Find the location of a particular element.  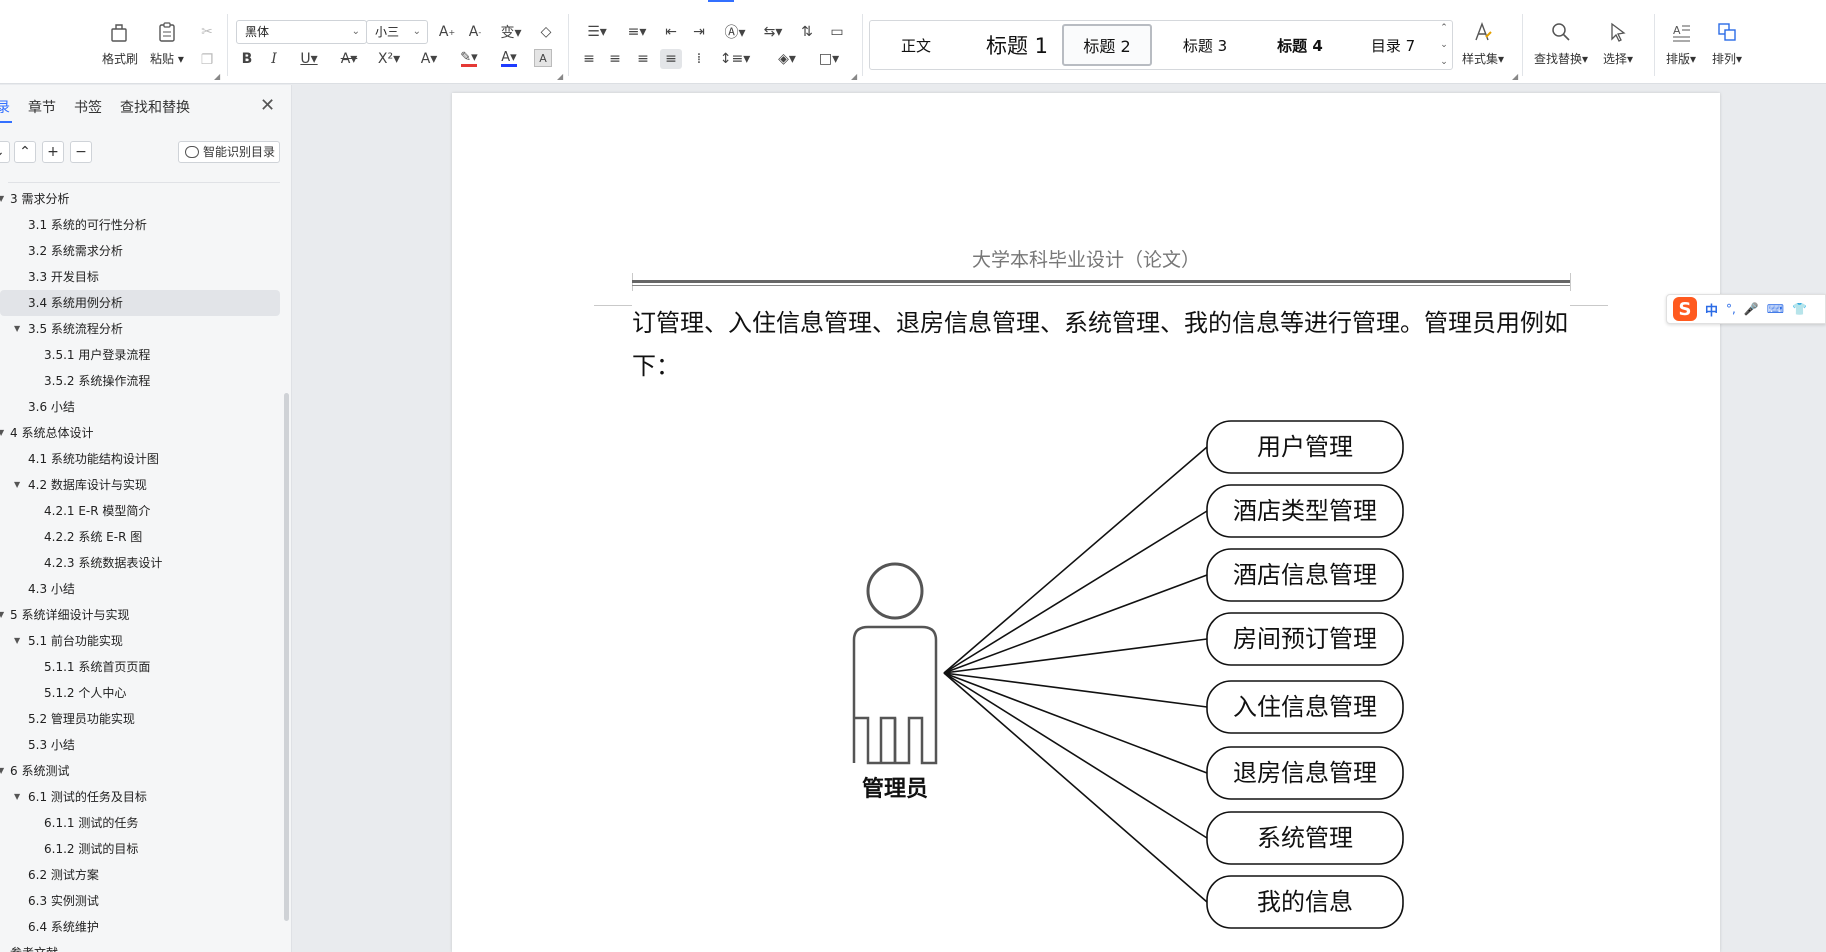

underline-icon: U▾ is located at coordinates (309, 59).